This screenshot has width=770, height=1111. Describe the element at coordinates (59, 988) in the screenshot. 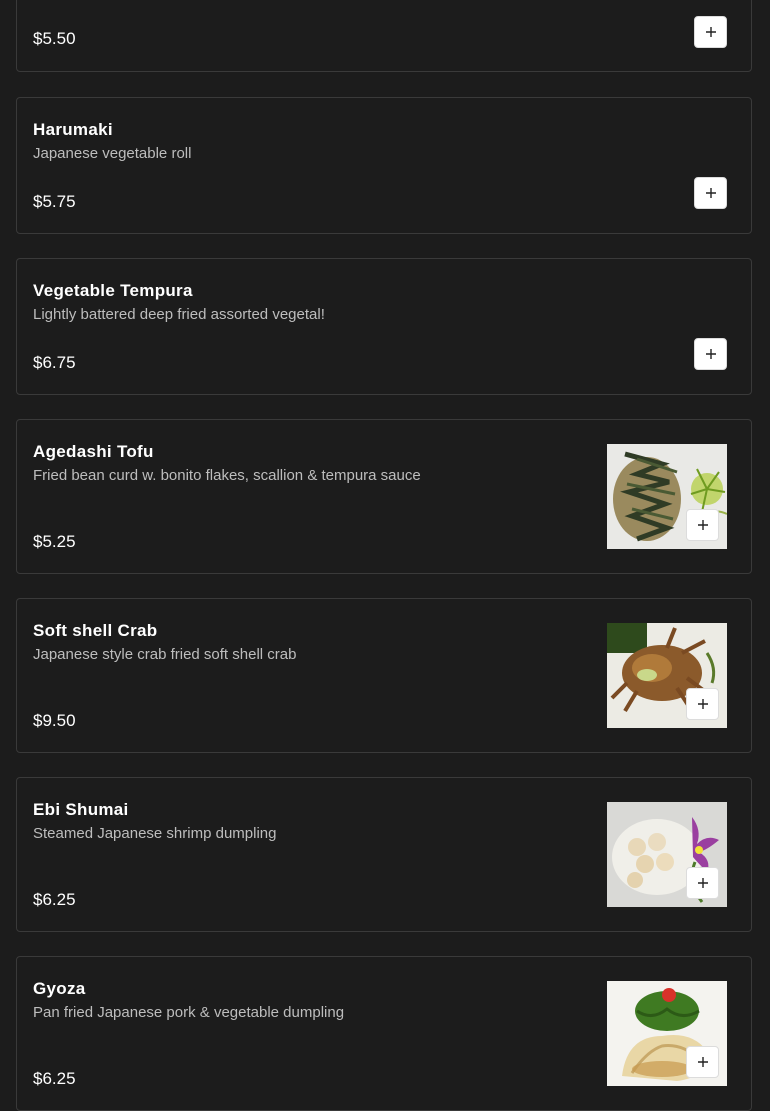

I see `item-name: Gyoza` at that location.